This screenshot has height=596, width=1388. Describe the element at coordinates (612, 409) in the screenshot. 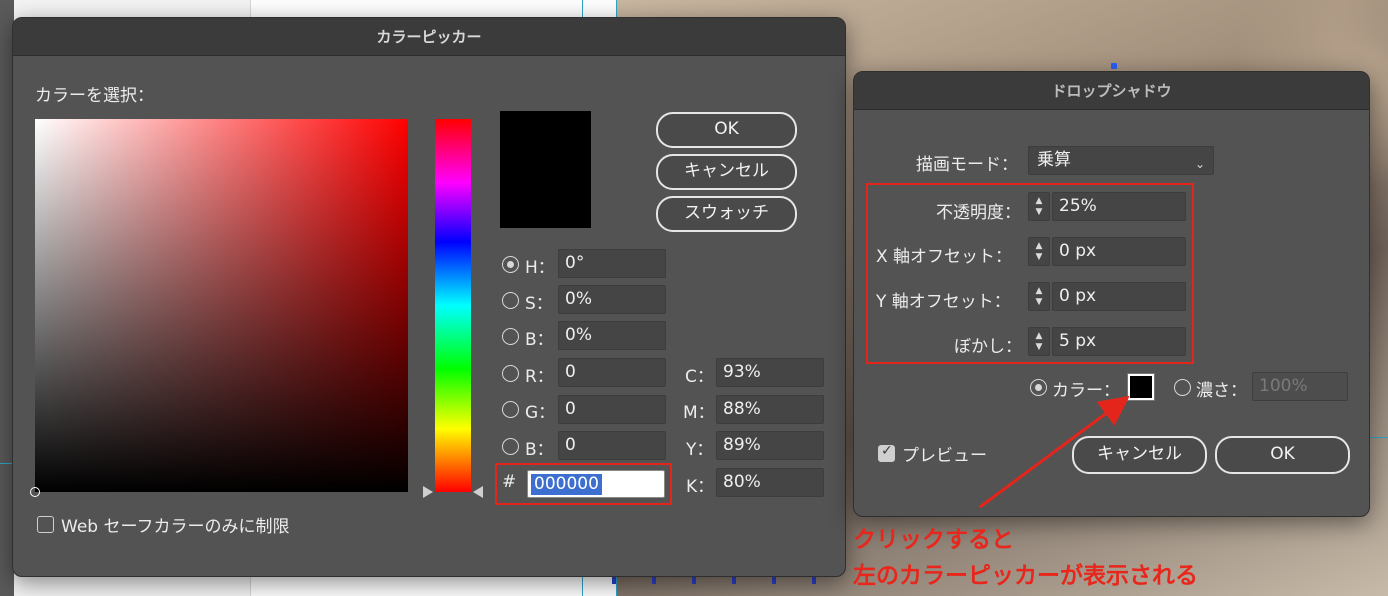

I see `g-field: 0` at that location.